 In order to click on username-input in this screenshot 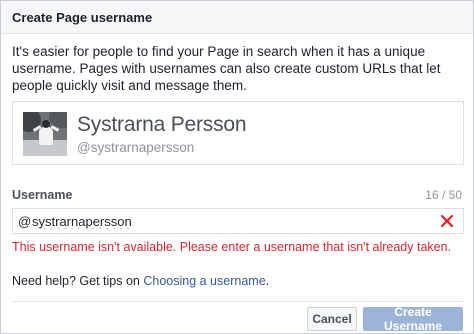, I will do `click(227, 221)`.